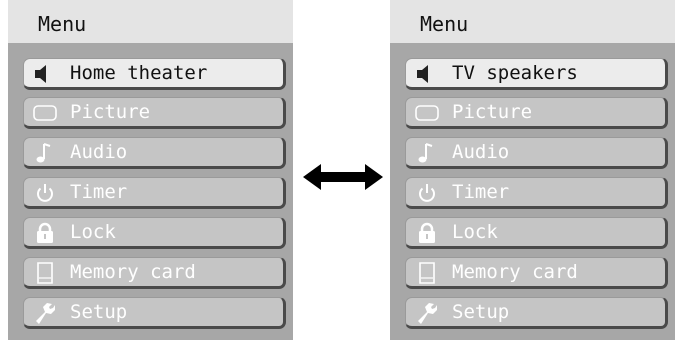 The image size is (675, 340). Describe the element at coordinates (444, 24) in the screenshot. I see `right-menu-title: Menu` at that location.